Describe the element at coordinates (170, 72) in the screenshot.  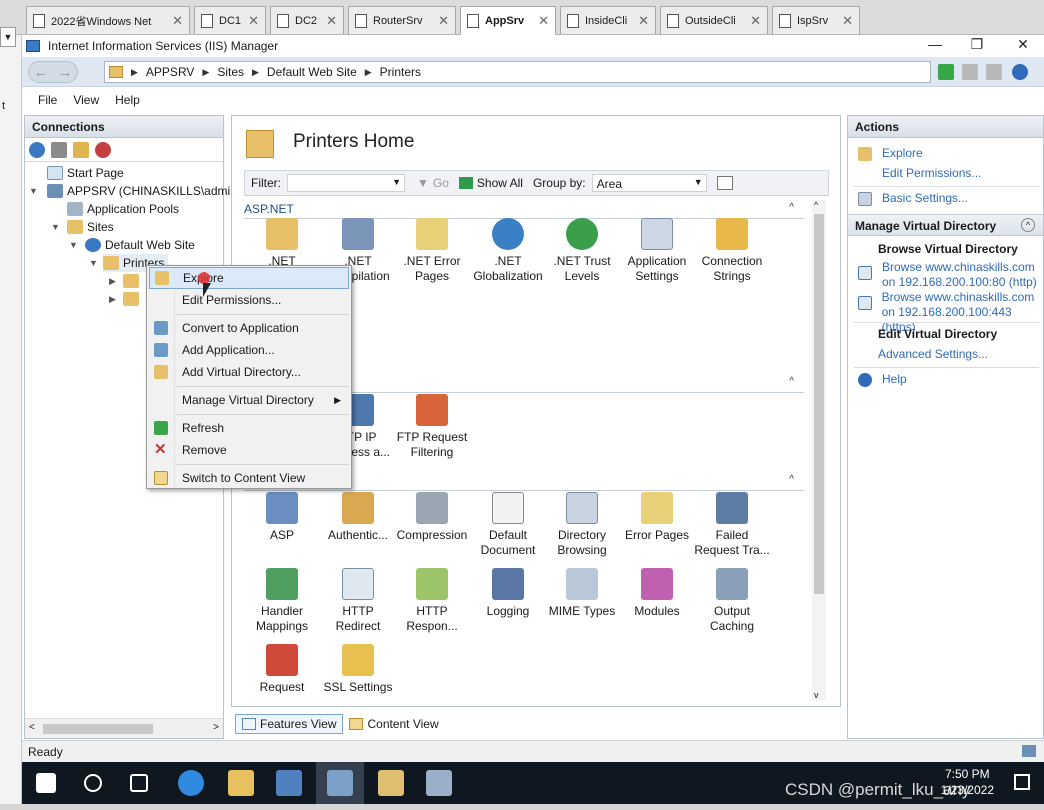
I see `breadcrumb-appsrv: APPSRV` at that location.